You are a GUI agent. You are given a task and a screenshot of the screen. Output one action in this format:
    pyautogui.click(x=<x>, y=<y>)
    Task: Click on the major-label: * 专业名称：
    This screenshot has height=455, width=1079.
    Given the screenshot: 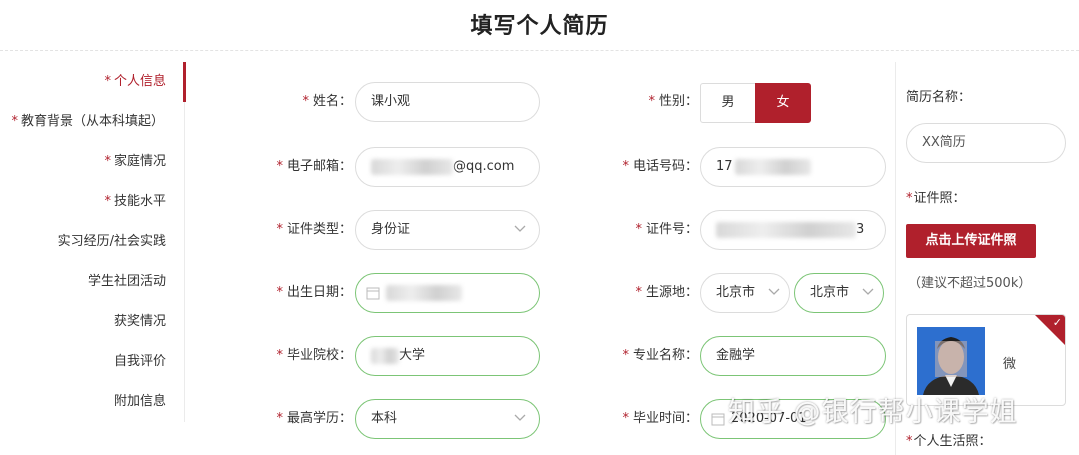 What is the action you would take?
    pyautogui.click(x=660, y=355)
    